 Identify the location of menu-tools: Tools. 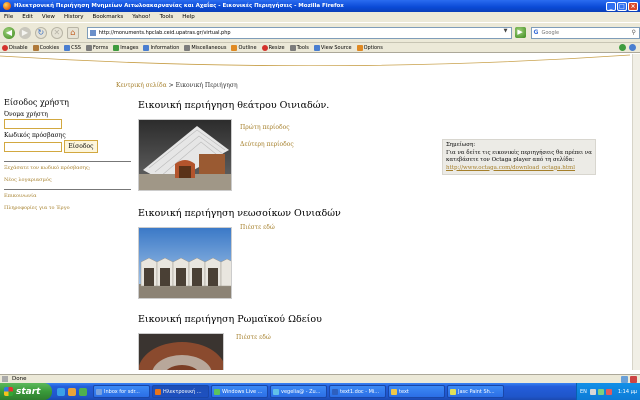
(167, 17).